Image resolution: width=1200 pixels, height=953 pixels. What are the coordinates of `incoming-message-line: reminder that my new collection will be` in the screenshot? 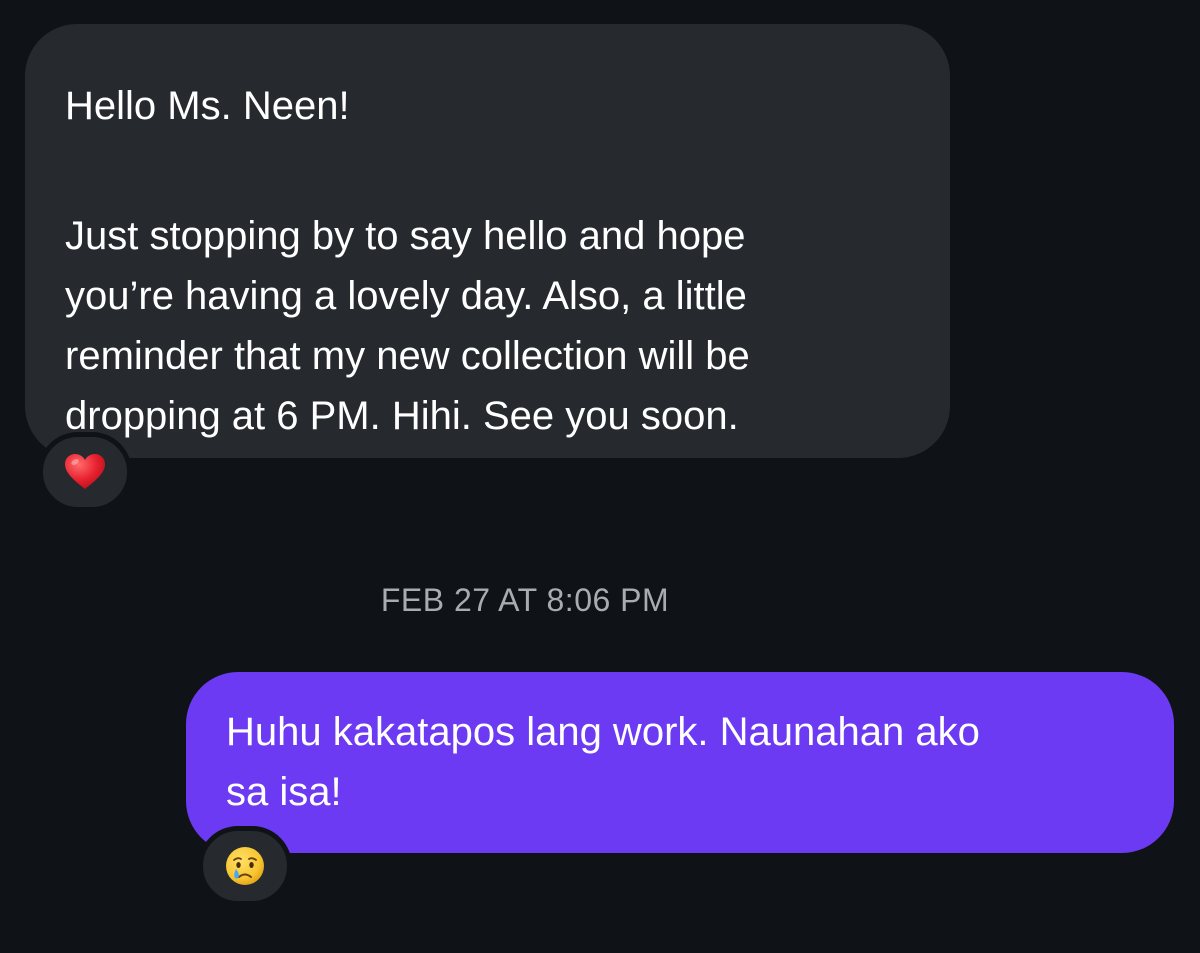 It's located at (407, 356).